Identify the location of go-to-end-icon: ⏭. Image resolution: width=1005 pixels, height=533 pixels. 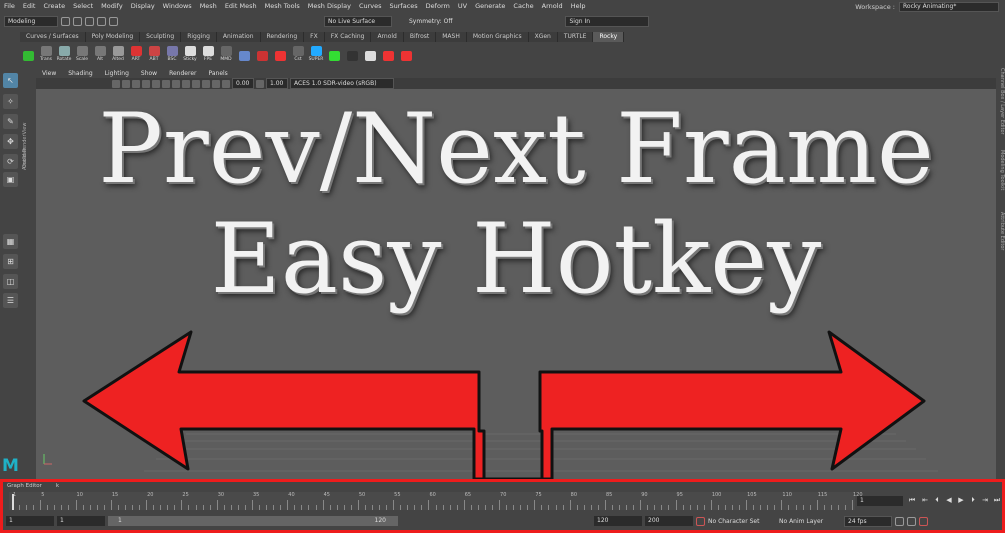
(997, 500).